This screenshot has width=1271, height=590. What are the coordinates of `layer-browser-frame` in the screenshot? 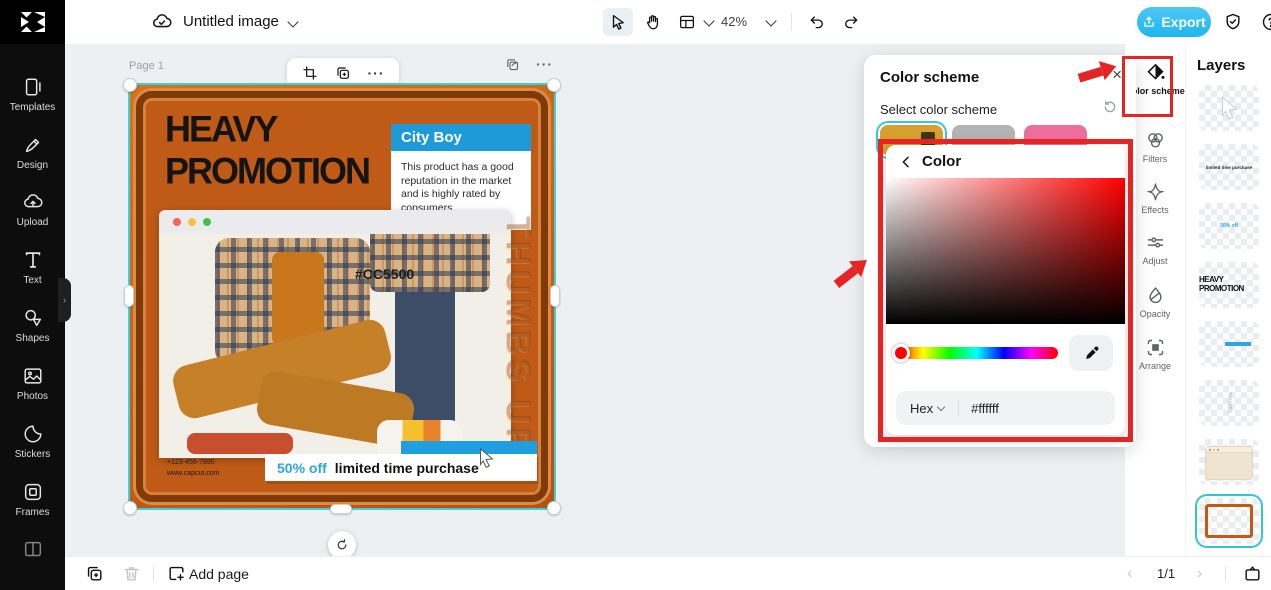 It's located at (1229, 462).